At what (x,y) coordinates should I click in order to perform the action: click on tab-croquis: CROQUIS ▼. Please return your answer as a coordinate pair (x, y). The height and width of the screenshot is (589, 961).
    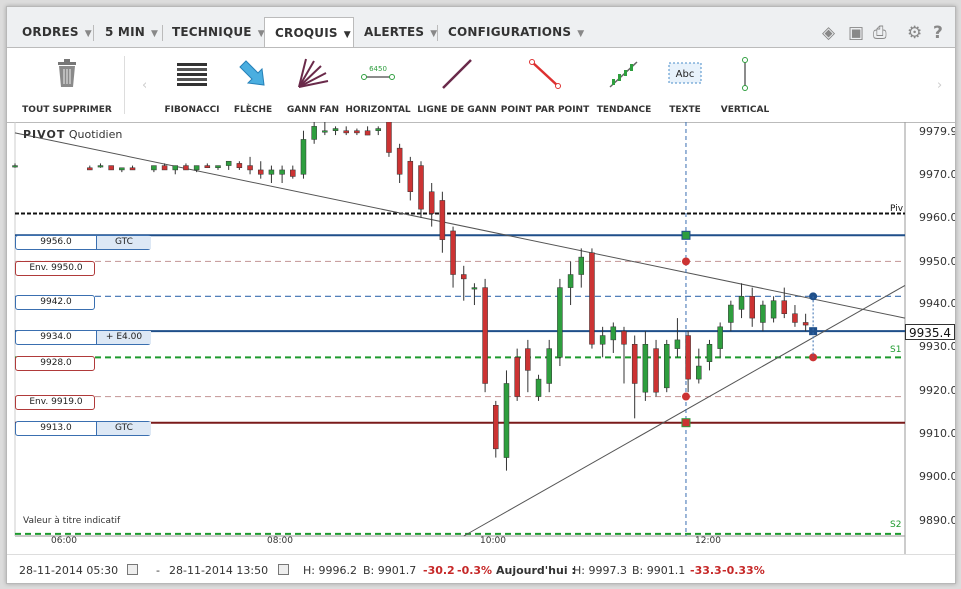
    Looking at the image, I should click on (309, 32).